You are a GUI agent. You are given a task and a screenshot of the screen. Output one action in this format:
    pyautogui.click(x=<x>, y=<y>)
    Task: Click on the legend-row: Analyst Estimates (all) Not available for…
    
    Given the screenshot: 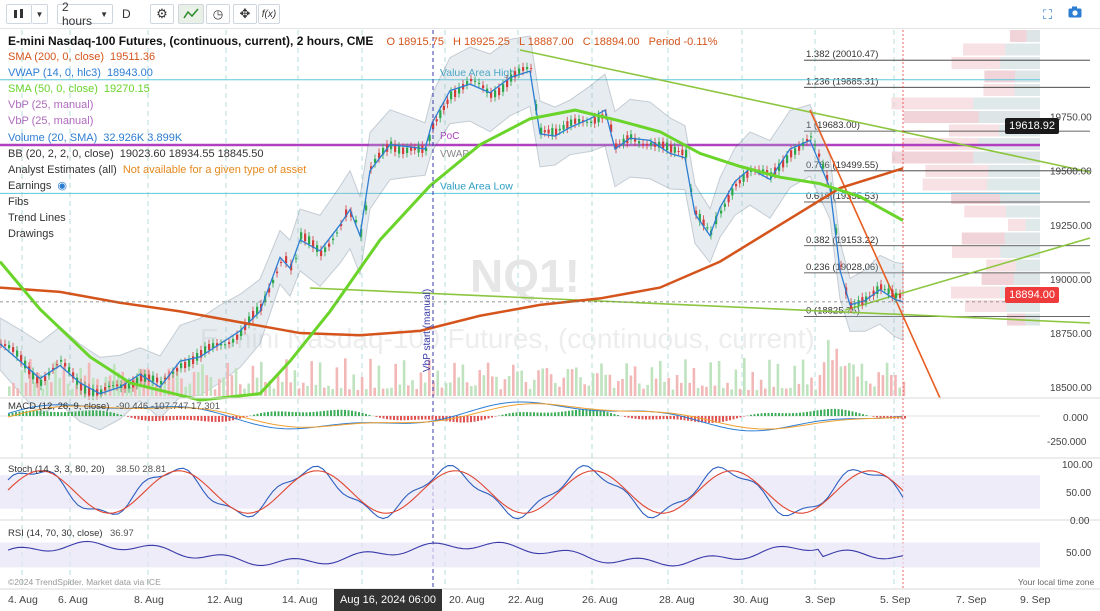 What is the action you would take?
    pyautogui.click(x=363, y=170)
    